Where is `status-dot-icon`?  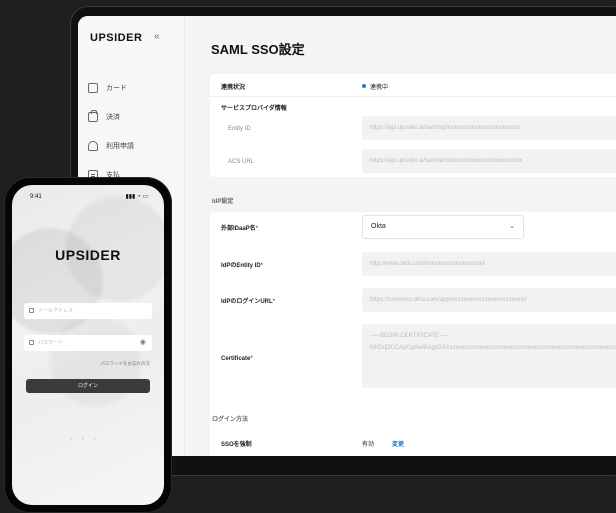 status-dot-icon is located at coordinates (364, 86).